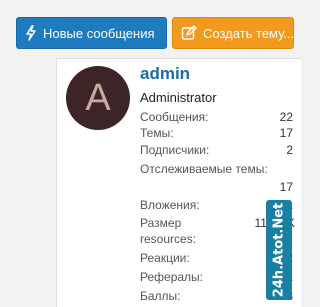  I want to click on stat-row-messages: Сообщения: 22, so click(216, 118).